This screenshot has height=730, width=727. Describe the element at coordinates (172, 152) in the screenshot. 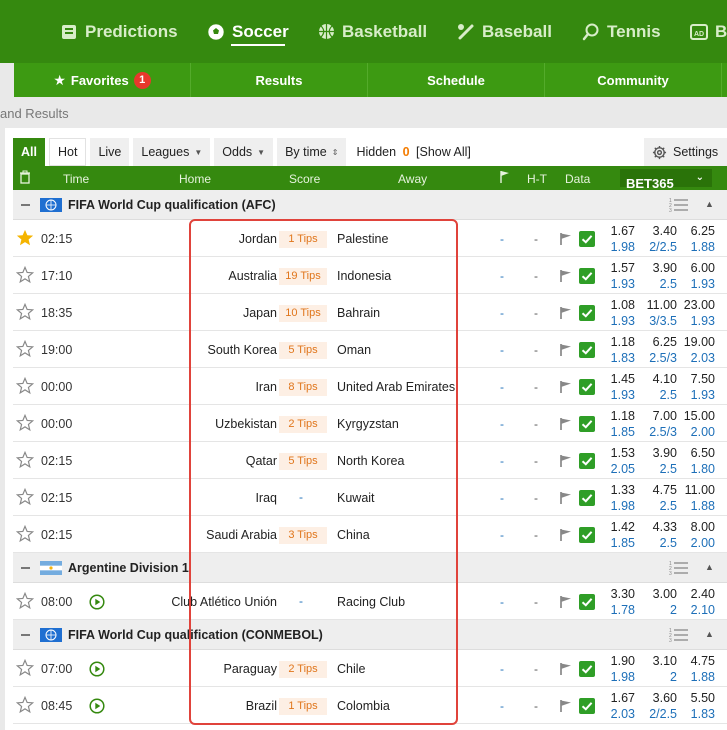

I see `filter-leagues: Leagues ▼` at that location.